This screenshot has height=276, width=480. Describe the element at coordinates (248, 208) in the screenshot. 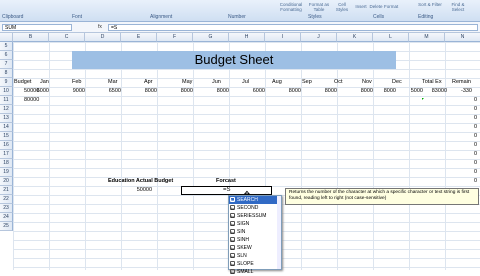

I see `autocomplete-item-label: SECOND` at that location.